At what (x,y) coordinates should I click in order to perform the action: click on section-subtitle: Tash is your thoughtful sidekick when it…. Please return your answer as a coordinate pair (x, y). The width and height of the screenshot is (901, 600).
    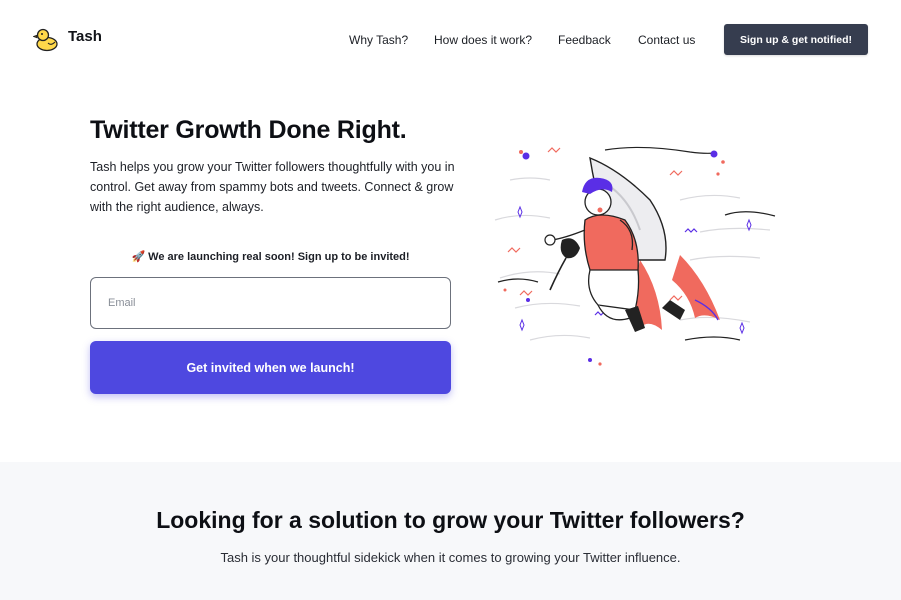
    Looking at the image, I should click on (450, 557).